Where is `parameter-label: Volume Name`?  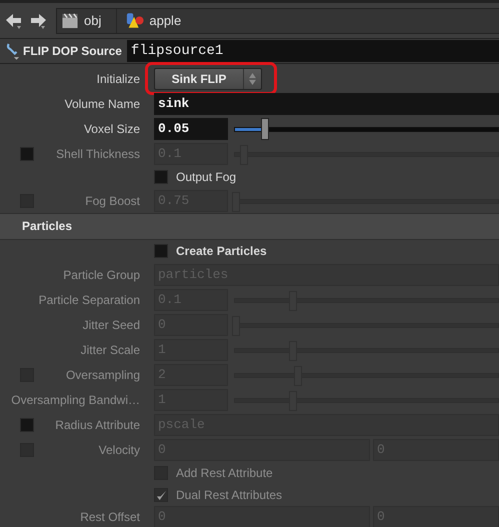
parameter-label: Volume Name is located at coordinates (102, 103).